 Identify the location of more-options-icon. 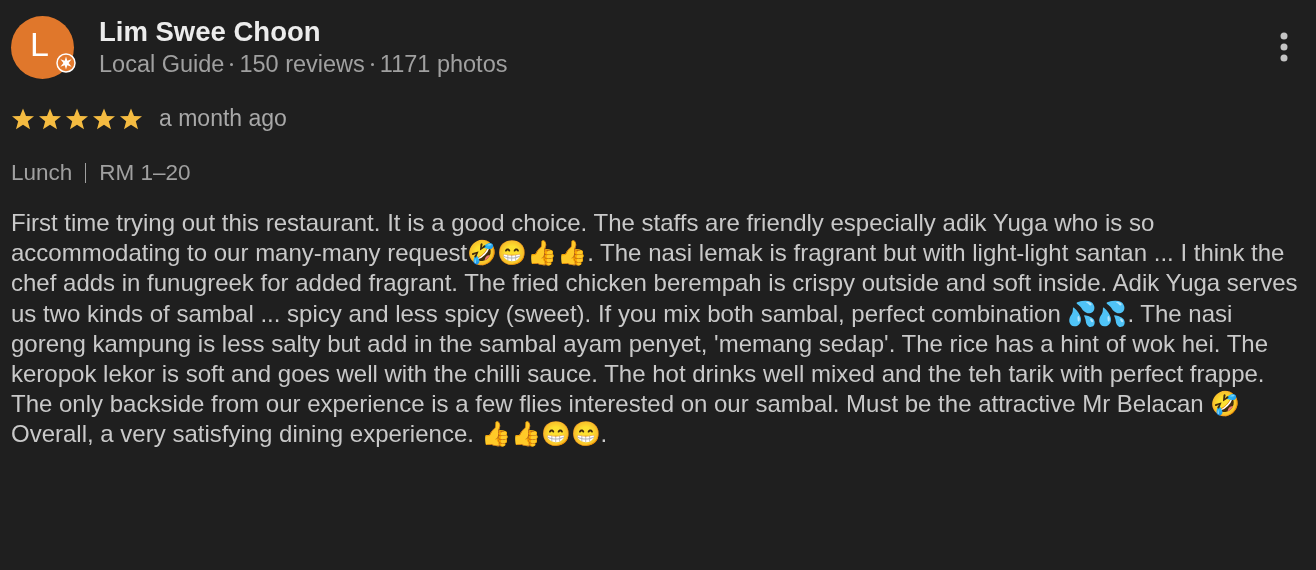
(1284, 47).